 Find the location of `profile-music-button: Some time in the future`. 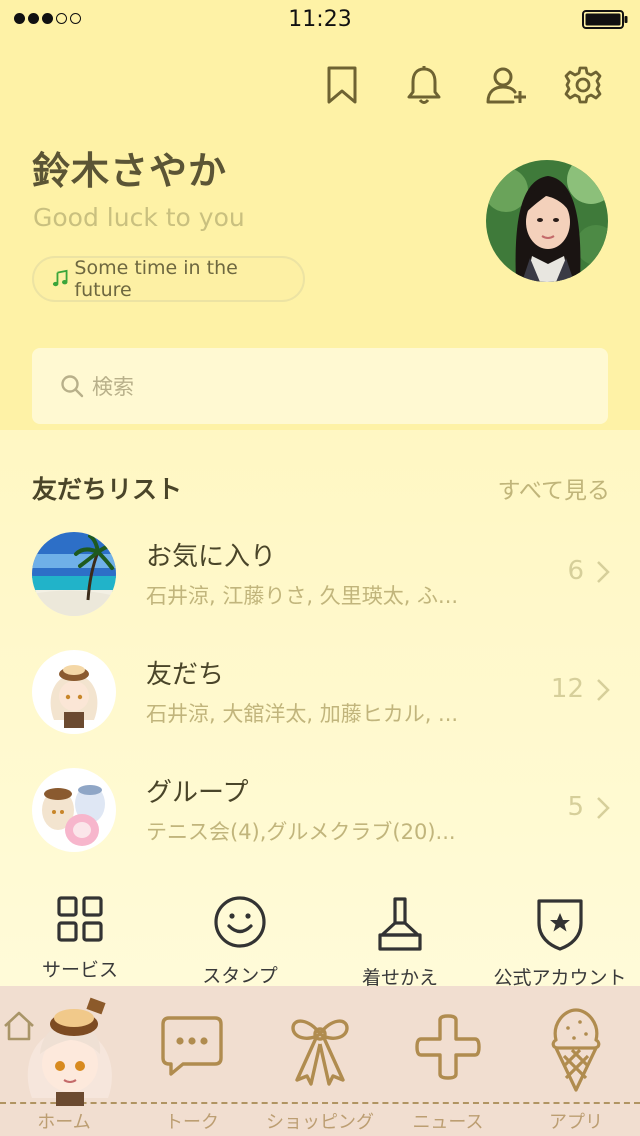

profile-music-button: Some time in the future is located at coordinates (168, 279).